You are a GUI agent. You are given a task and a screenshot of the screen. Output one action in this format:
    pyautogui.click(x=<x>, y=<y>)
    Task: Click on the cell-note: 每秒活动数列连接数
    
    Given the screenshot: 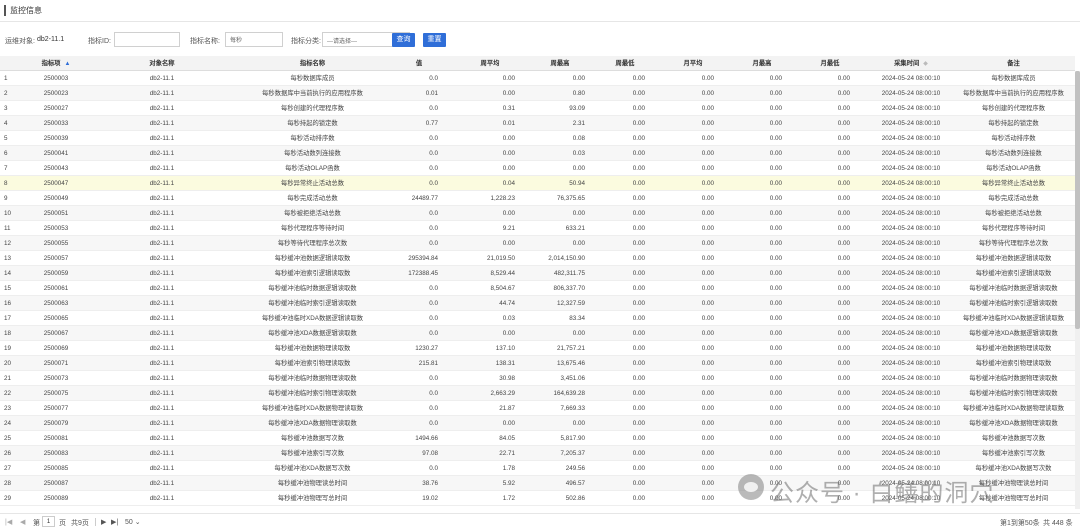 What is the action you would take?
    pyautogui.click(x=1013, y=153)
    